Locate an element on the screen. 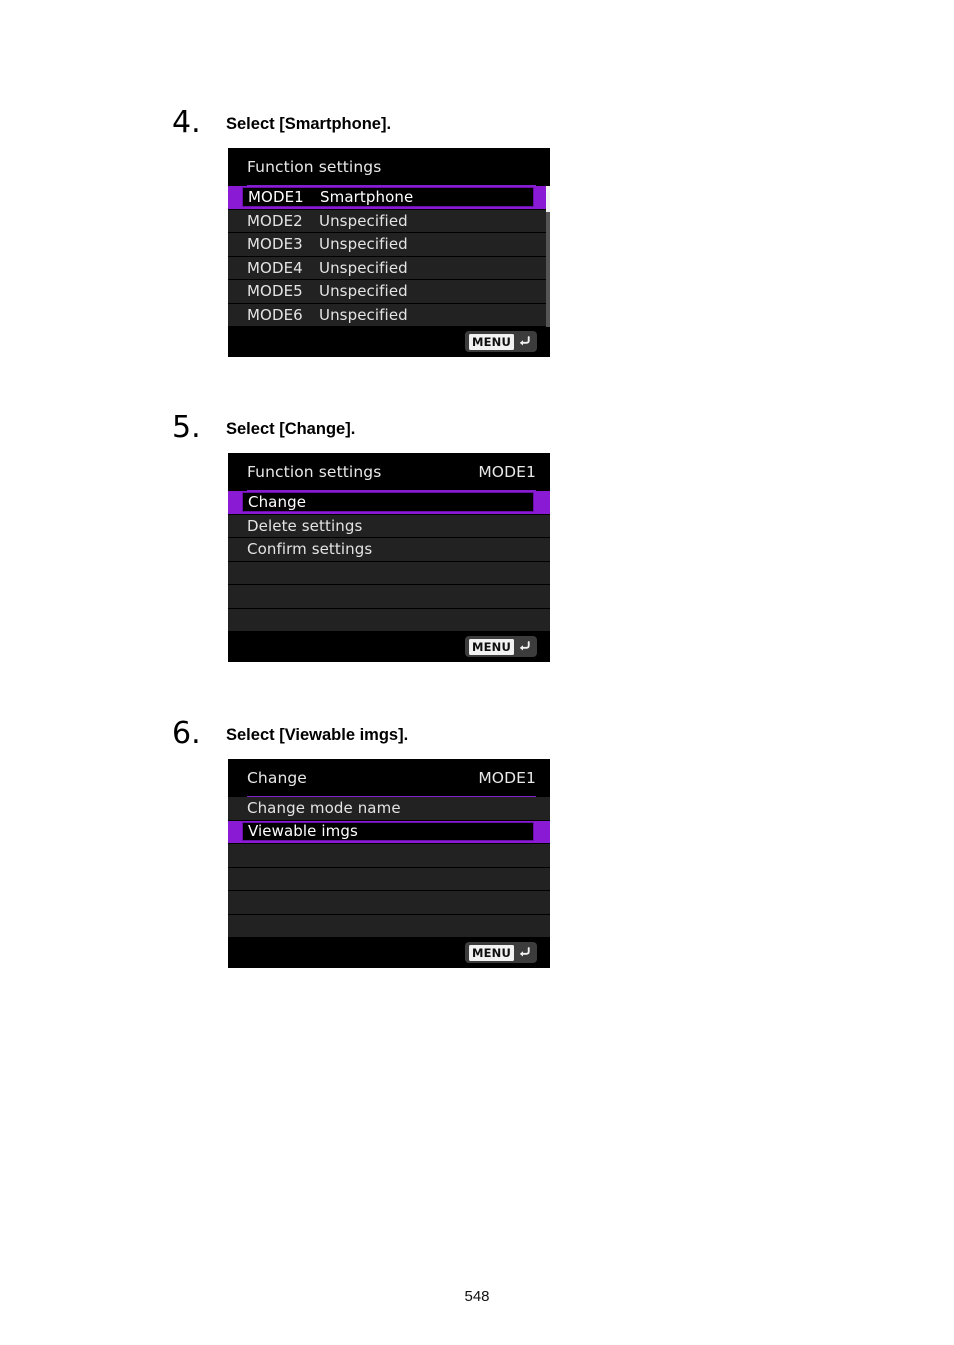  menu-row-viewable-imgs: Viewable imgs is located at coordinates (389, 832).